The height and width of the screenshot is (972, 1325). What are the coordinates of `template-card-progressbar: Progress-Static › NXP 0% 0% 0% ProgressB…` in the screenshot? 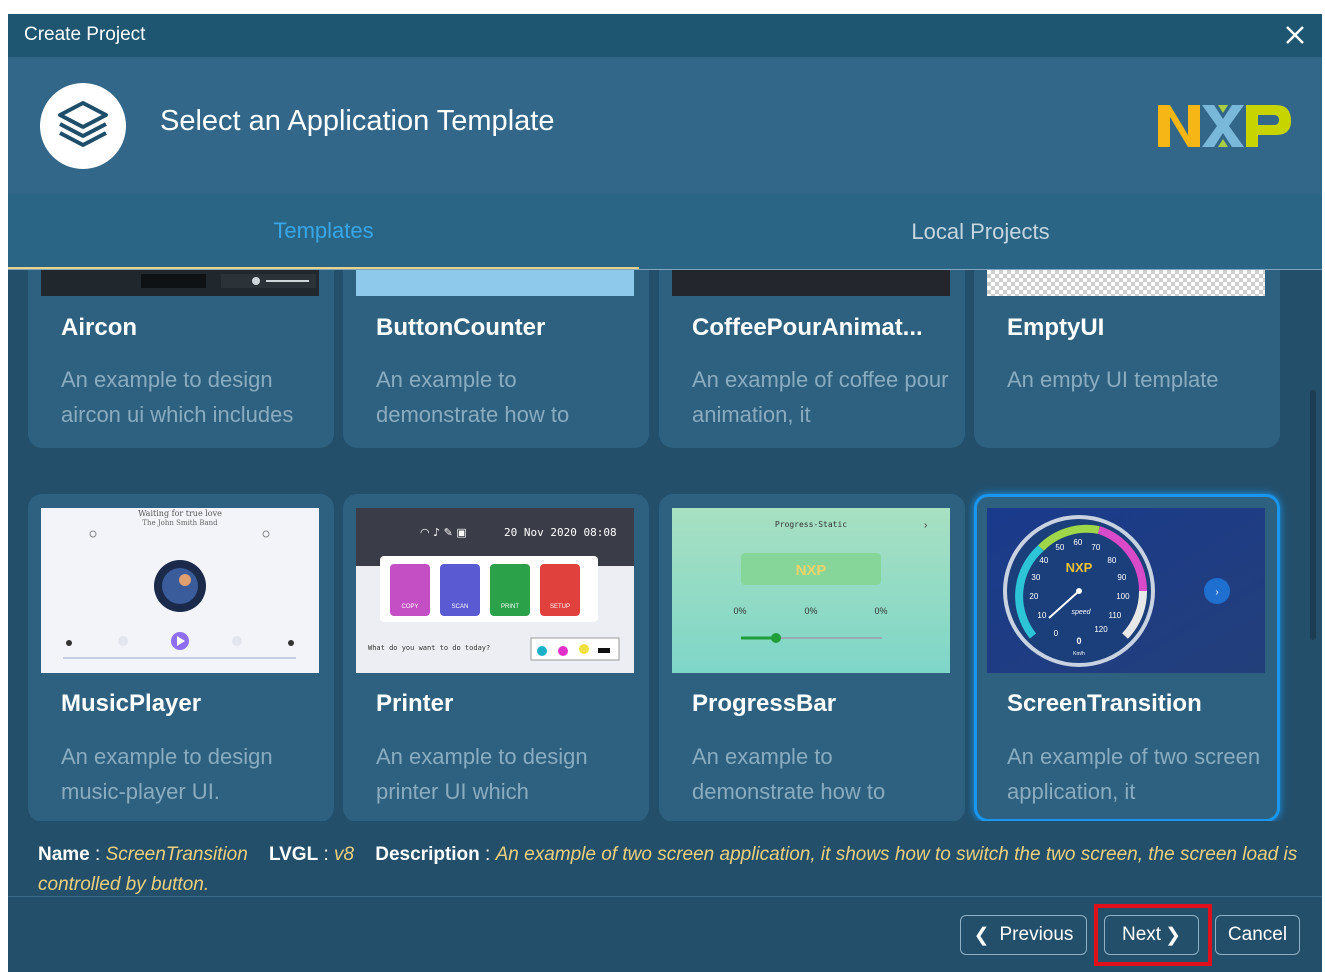 It's located at (812, 657).